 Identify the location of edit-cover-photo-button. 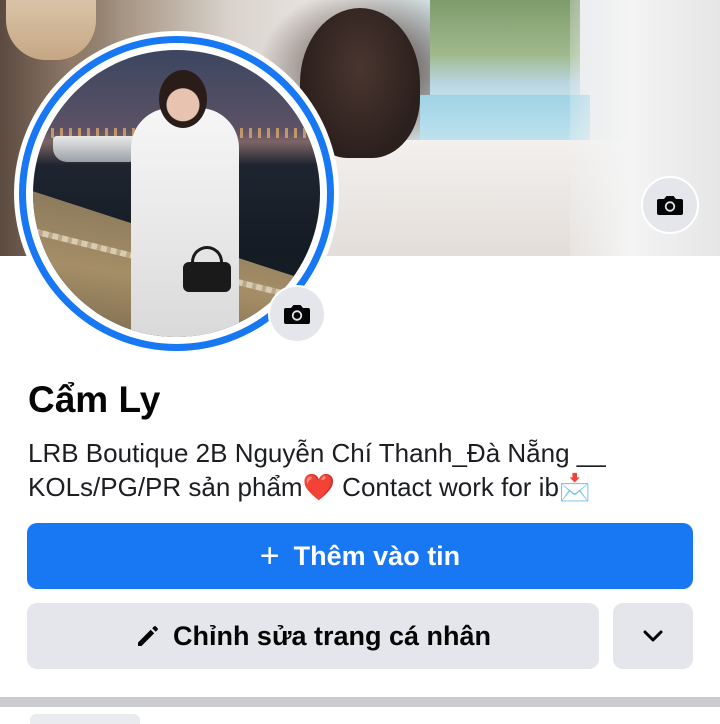
(670, 205).